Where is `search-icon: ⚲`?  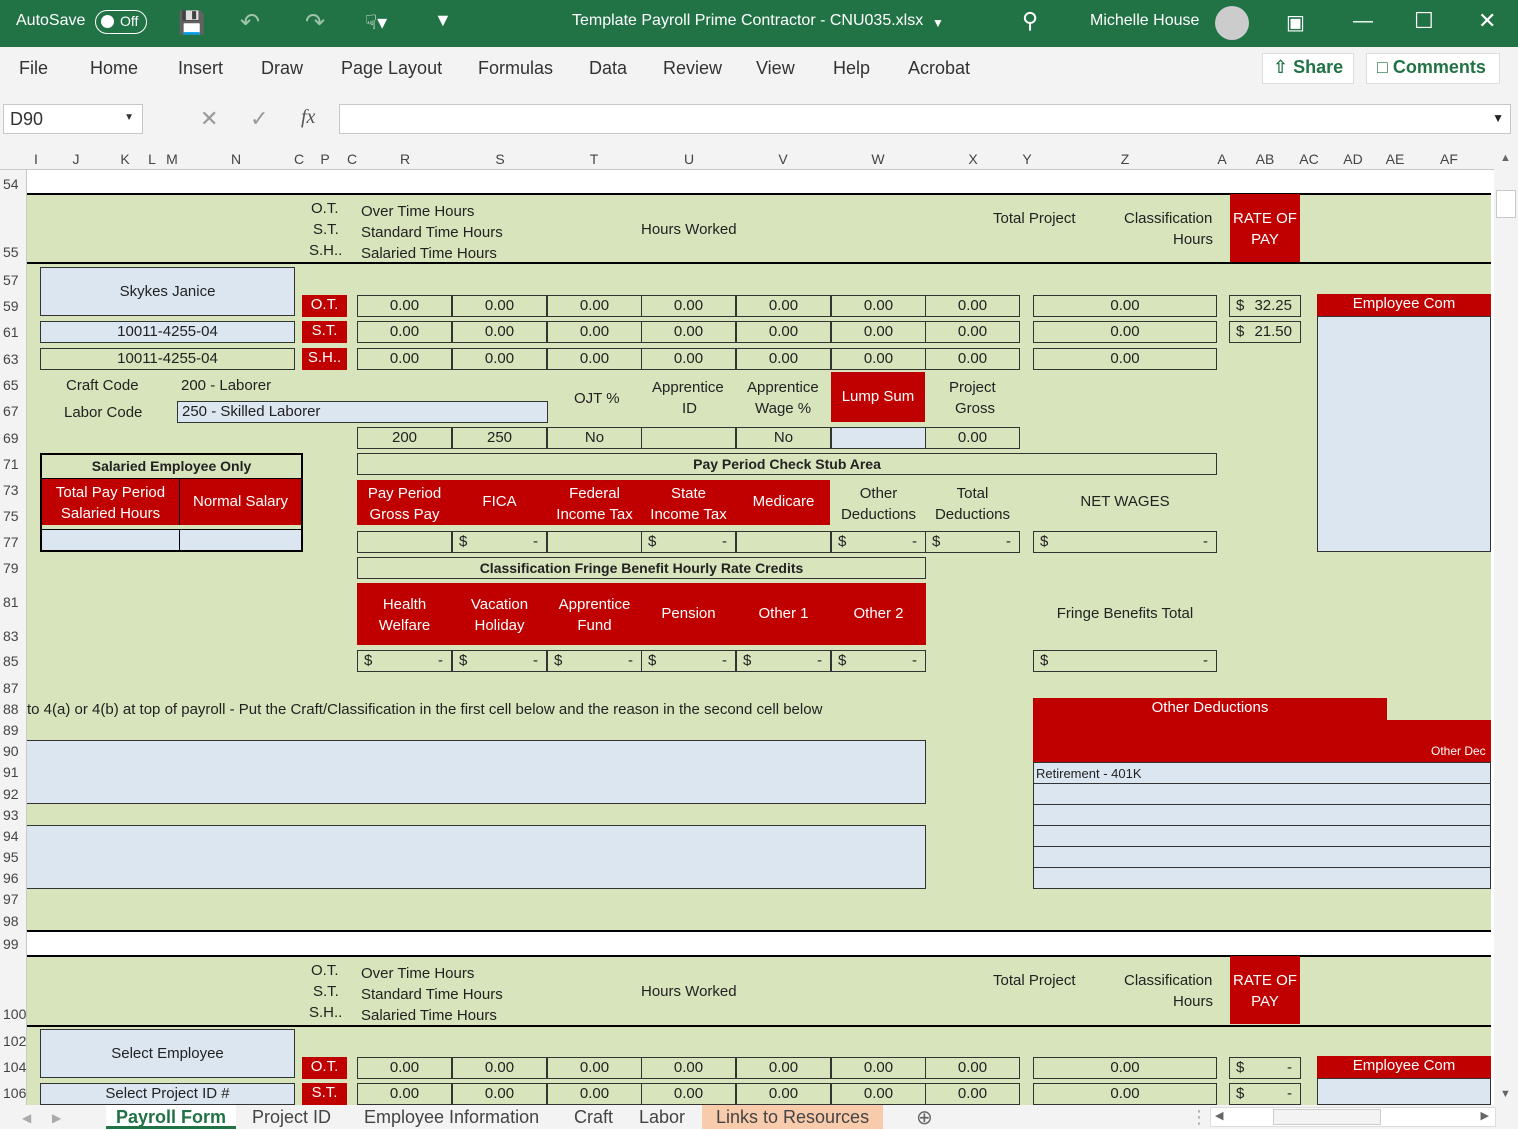 search-icon: ⚲ is located at coordinates (1030, 21).